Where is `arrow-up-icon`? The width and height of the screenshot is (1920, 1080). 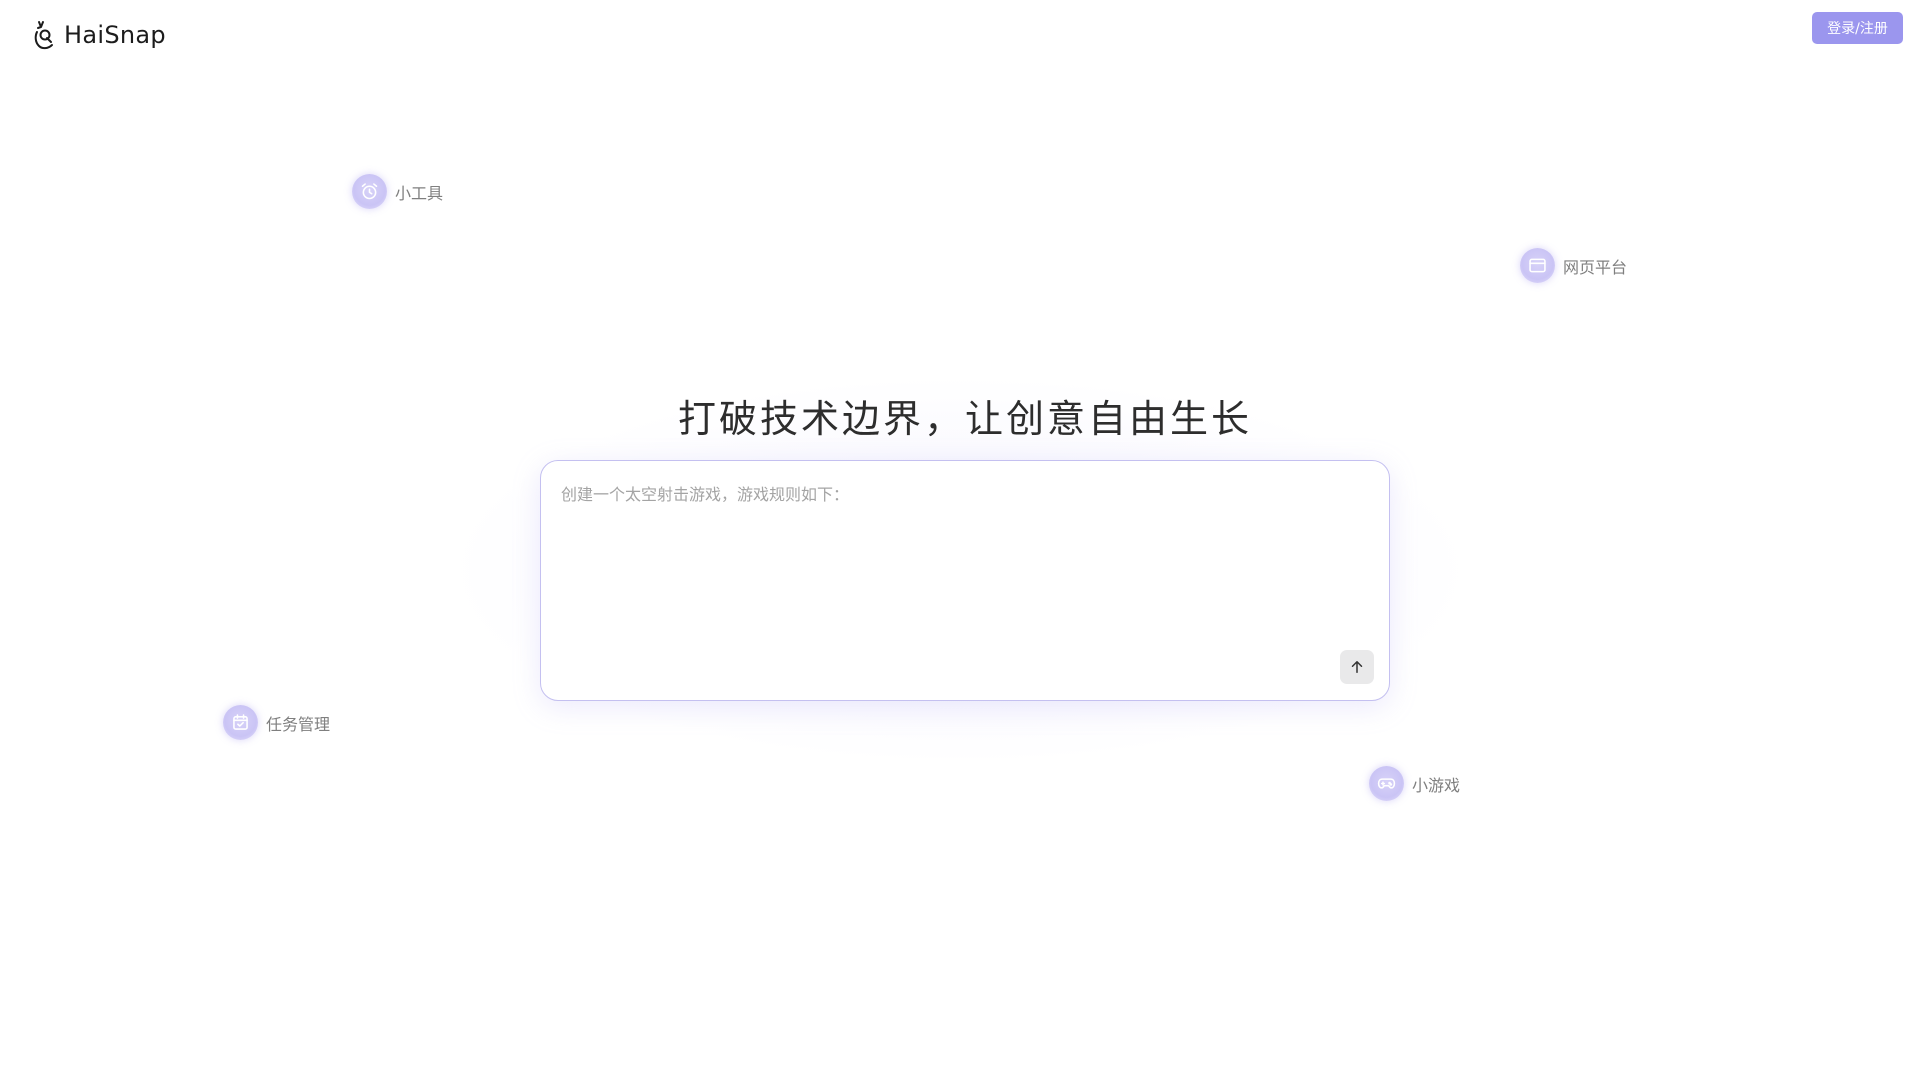 arrow-up-icon is located at coordinates (1357, 667).